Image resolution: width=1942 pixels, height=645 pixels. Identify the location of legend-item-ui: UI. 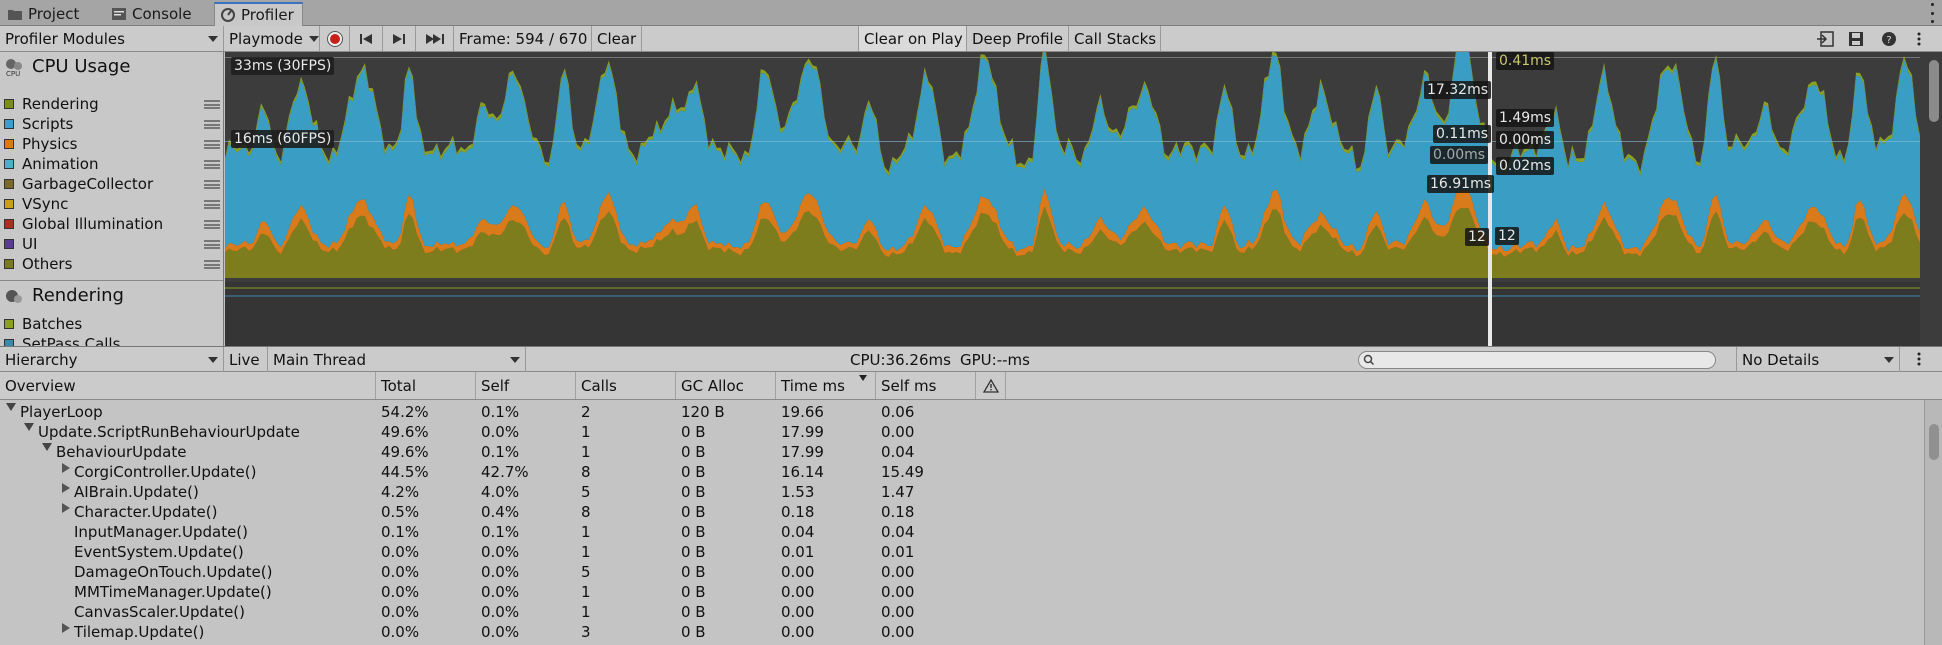
(112, 244).